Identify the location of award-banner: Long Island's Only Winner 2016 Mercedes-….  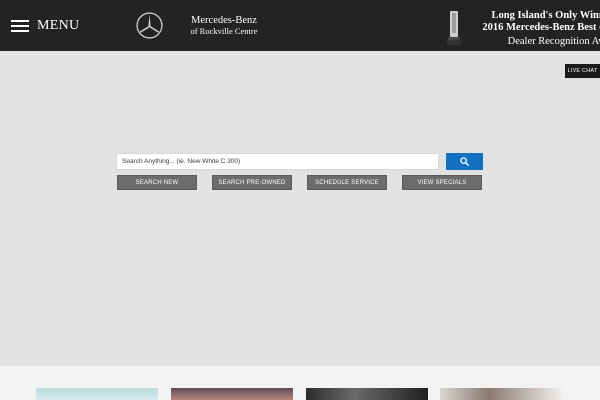
(531, 28).